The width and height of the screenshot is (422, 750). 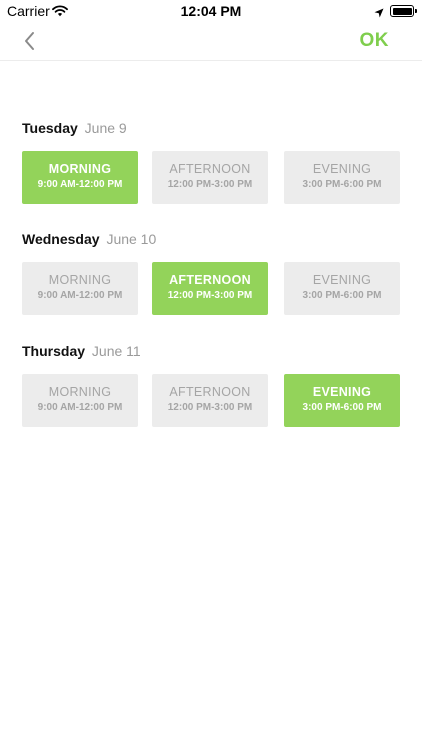 What do you see at coordinates (131, 239) in the screenshot?
I see `date-label: June 10` at bounding box center [131, 239].